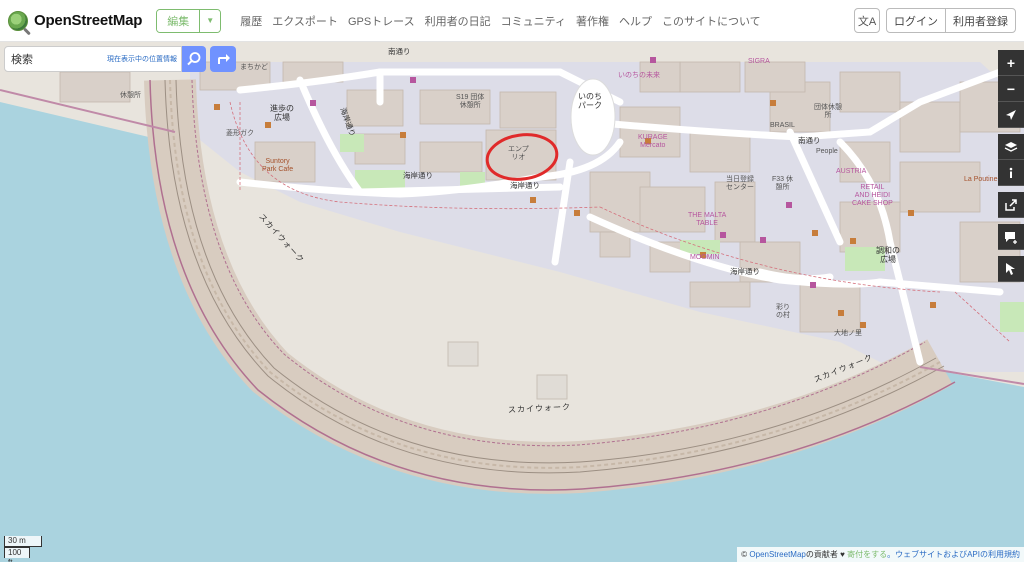  Describe the element at coordinates (639, 75) in the screenshot. I see `label-signature-pavilion: いのちの未来` at that location.